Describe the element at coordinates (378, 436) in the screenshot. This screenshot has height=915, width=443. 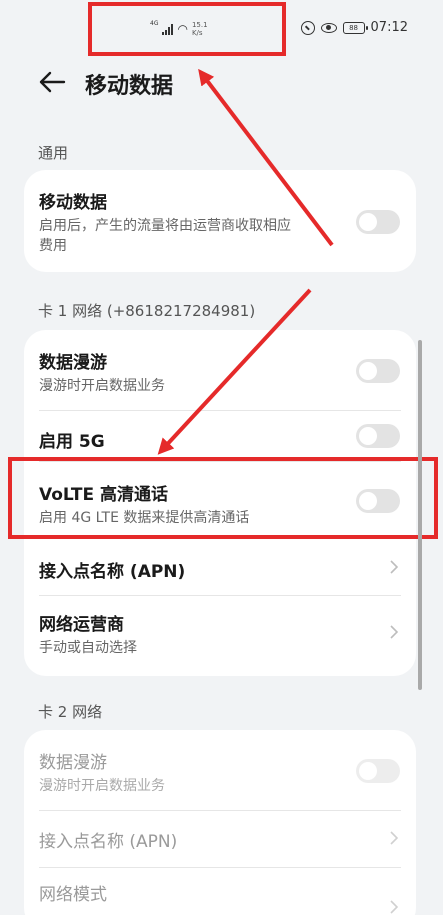
I see `enable-5g-toggle` at that location.